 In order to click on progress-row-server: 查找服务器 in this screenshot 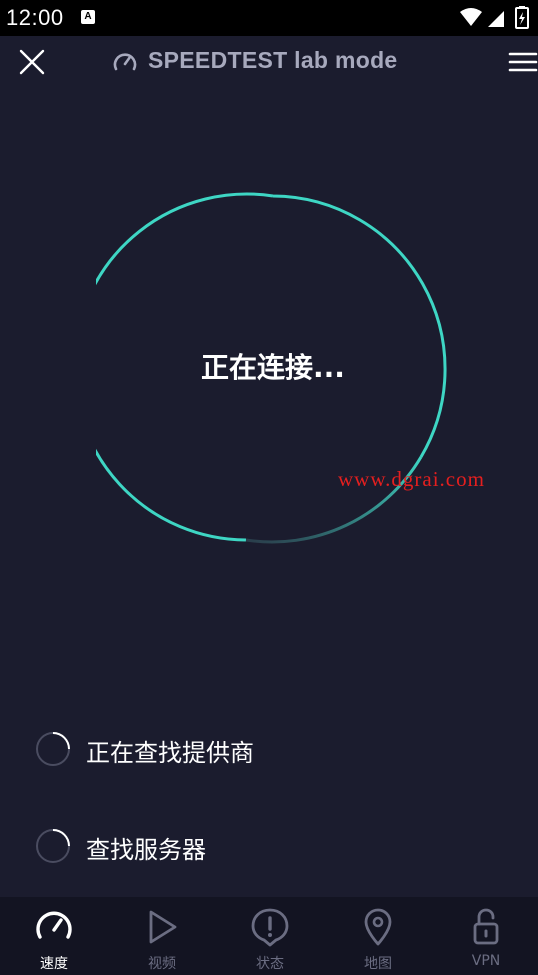, I will do `click(245, 847)`.